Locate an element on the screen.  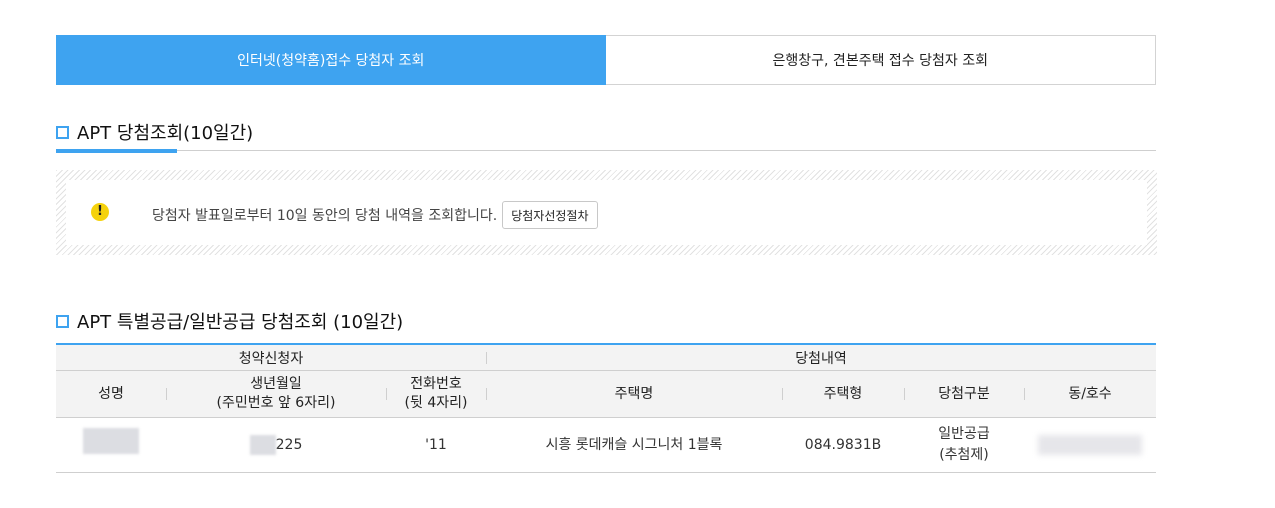
result-tabs: 인터넷(청약홈)접수 당첨자 조회 은행창구, 견본주택 접수 당첨자 조회 is located at coordinates (606, 60).